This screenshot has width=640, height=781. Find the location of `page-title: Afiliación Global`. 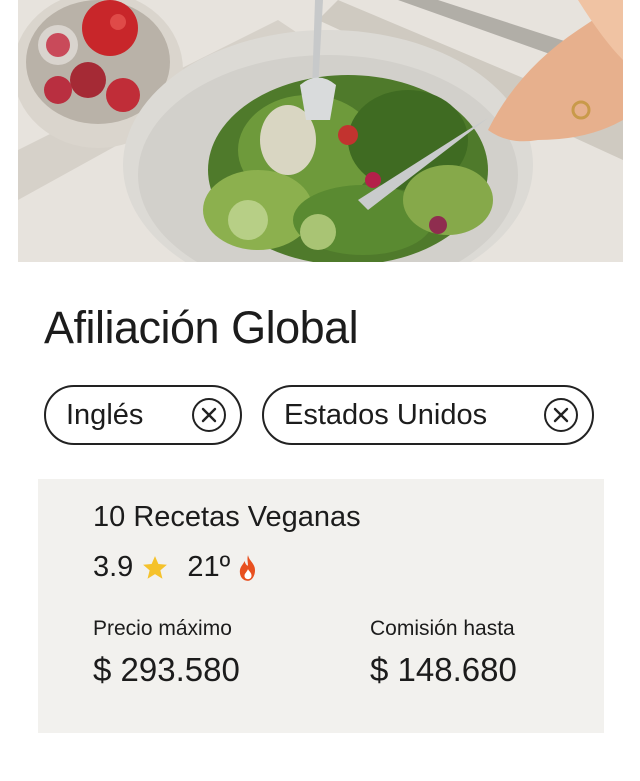

page-title: Afiliación Global is located at coordinates (201, 327).